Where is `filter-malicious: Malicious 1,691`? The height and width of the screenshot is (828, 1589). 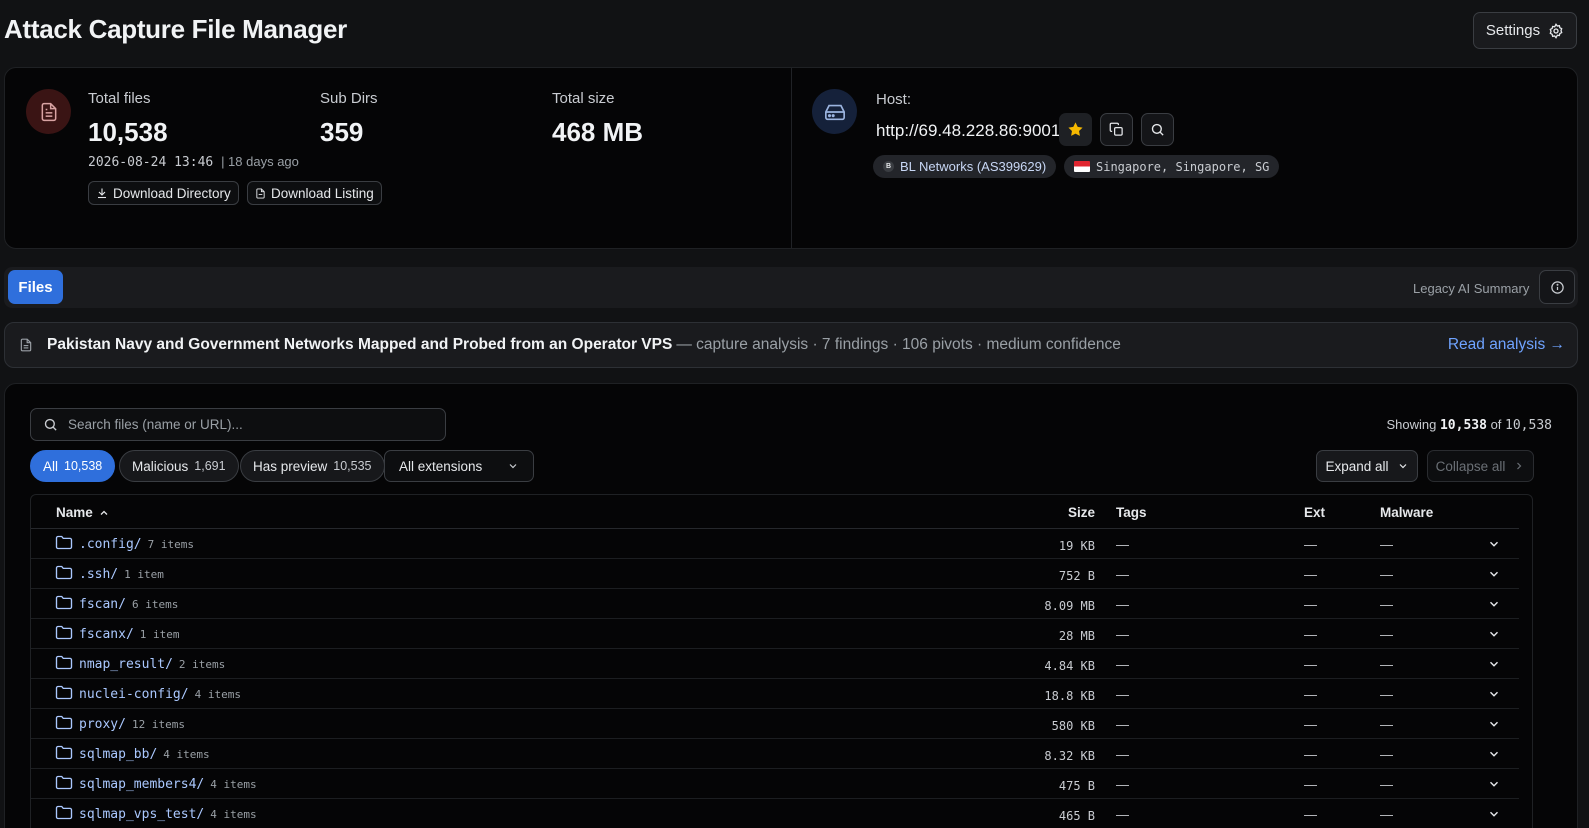
filter-malicious: Malicious 1,691 is located at coordinates (179, 466).